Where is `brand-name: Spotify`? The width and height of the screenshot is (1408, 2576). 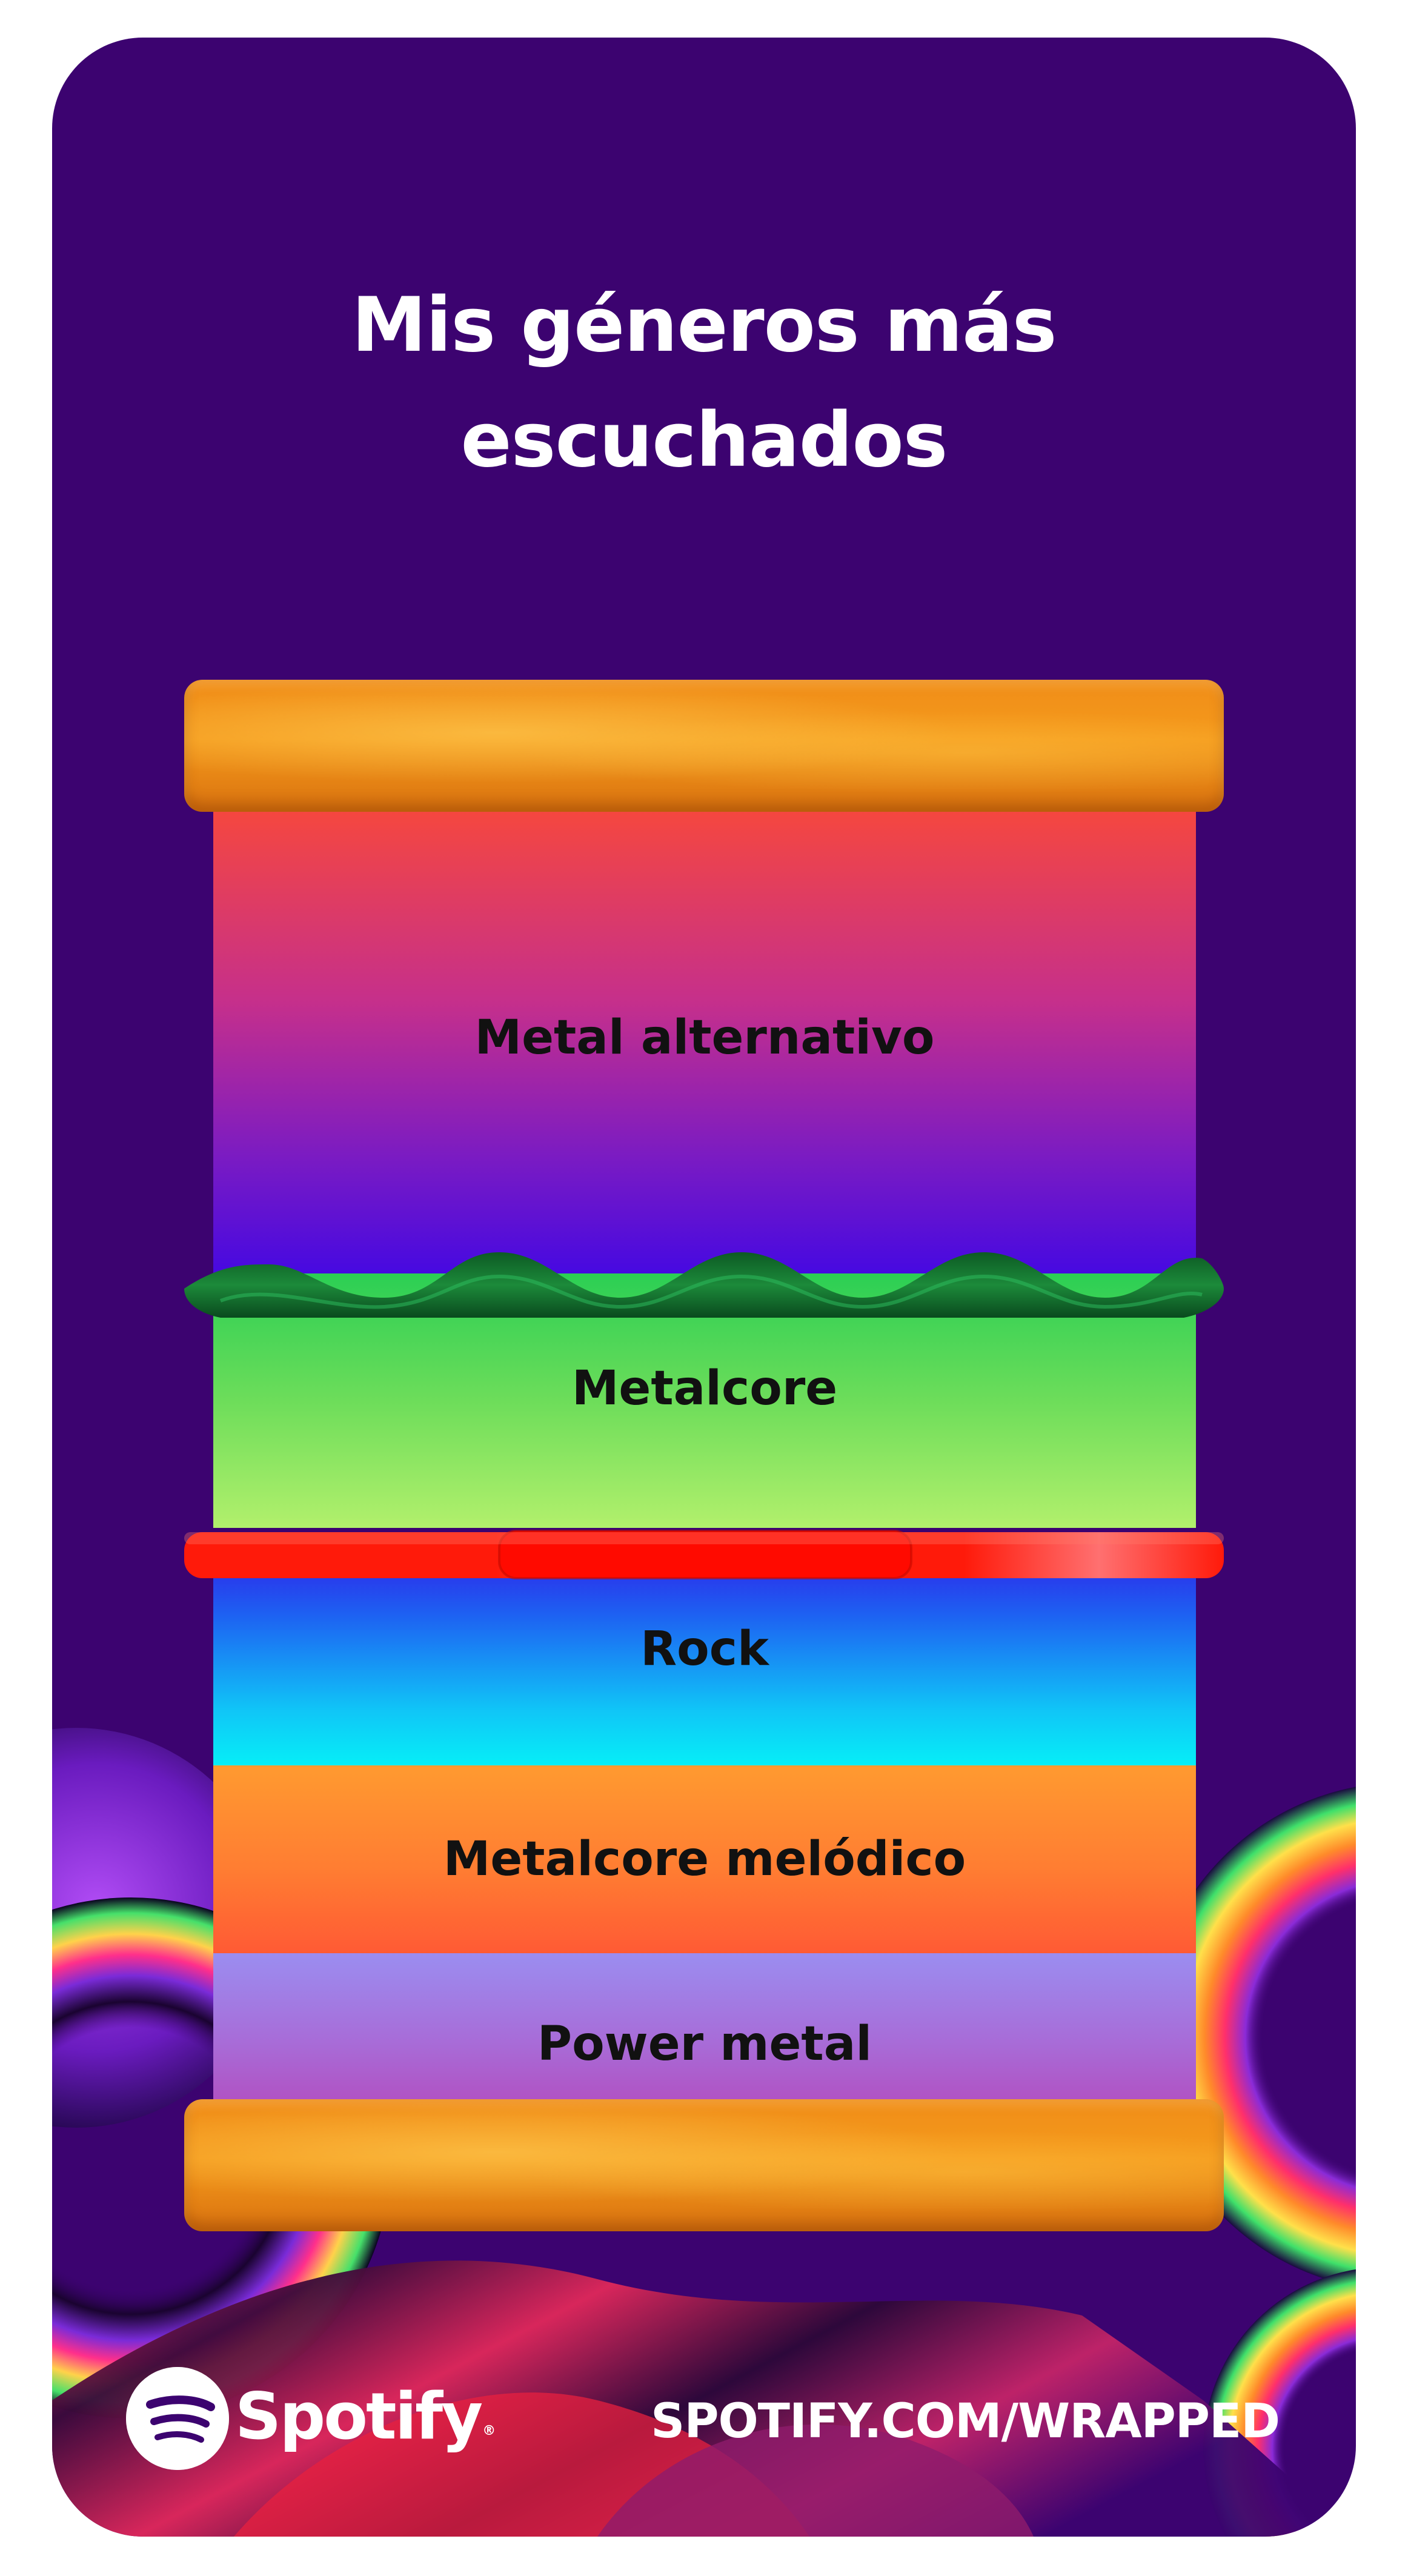
brand-name: Spotify is located at coordinates (359, 2416).